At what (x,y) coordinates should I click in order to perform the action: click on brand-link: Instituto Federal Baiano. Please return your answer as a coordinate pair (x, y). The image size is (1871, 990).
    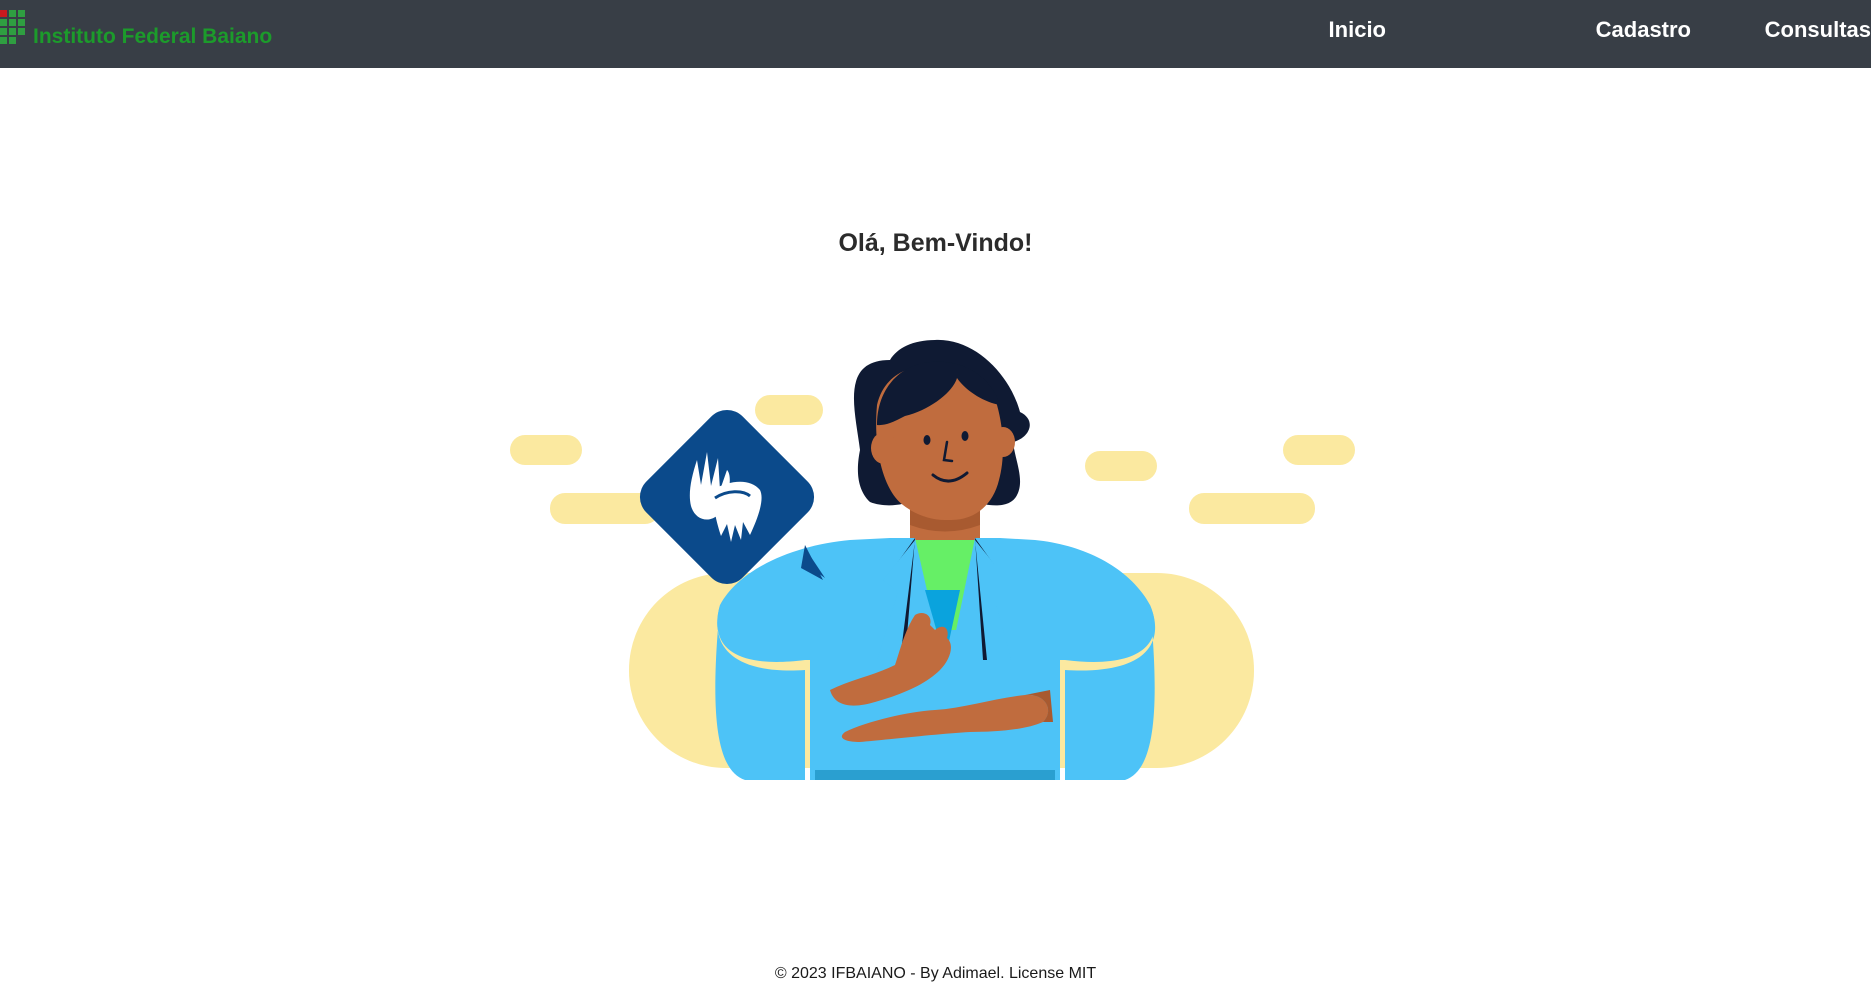
    Looking at the image, I should click on (136, 29).